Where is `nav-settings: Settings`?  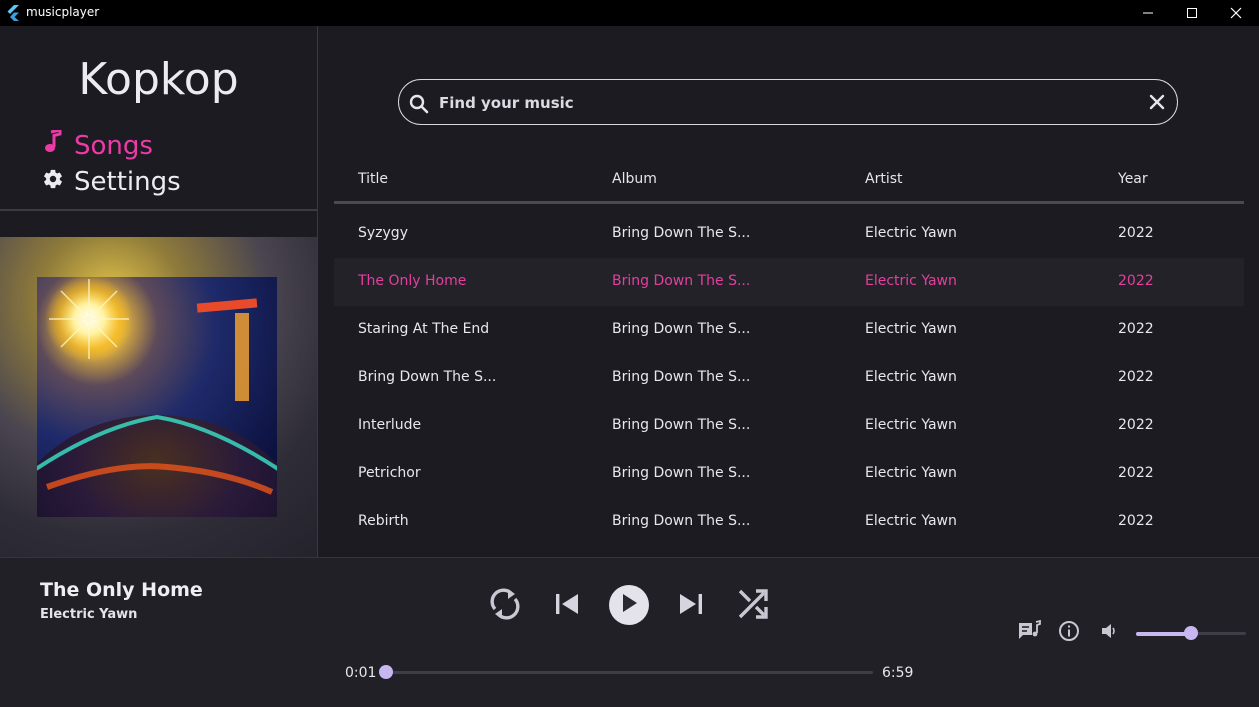
nav-settings: Settings is located at coordinates (111, 182).